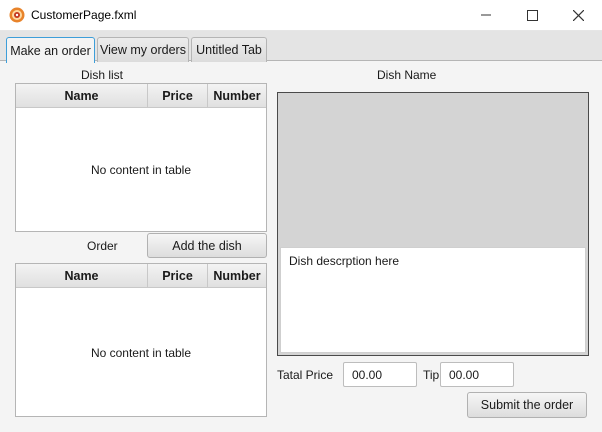 The height and width of the screenshot is (432, 602). I want to click on order-table: Name Price Number No content in table, so click(141, 340).